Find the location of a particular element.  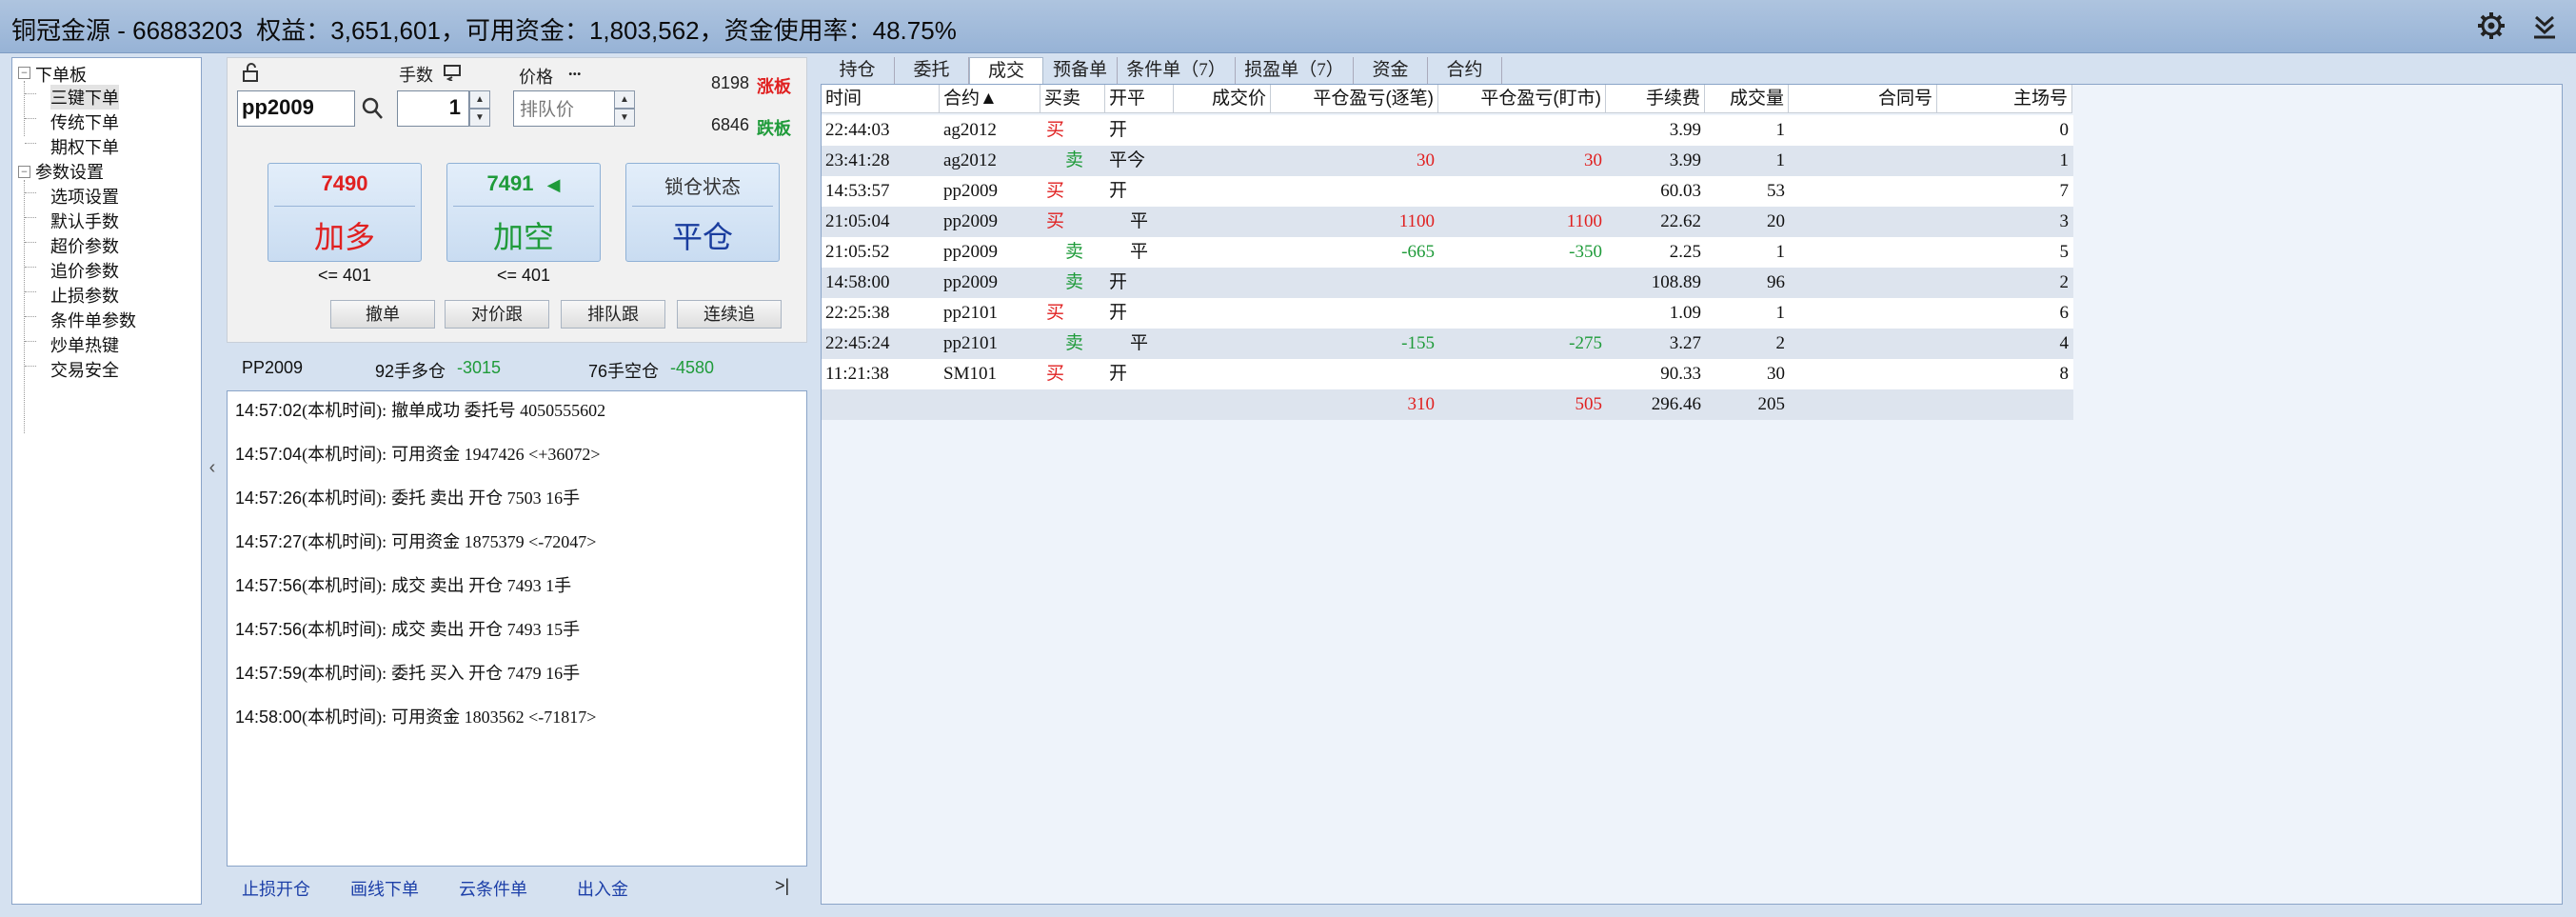

tree-item-conditional: 条件单参数 is located at coordinates (93, 320).